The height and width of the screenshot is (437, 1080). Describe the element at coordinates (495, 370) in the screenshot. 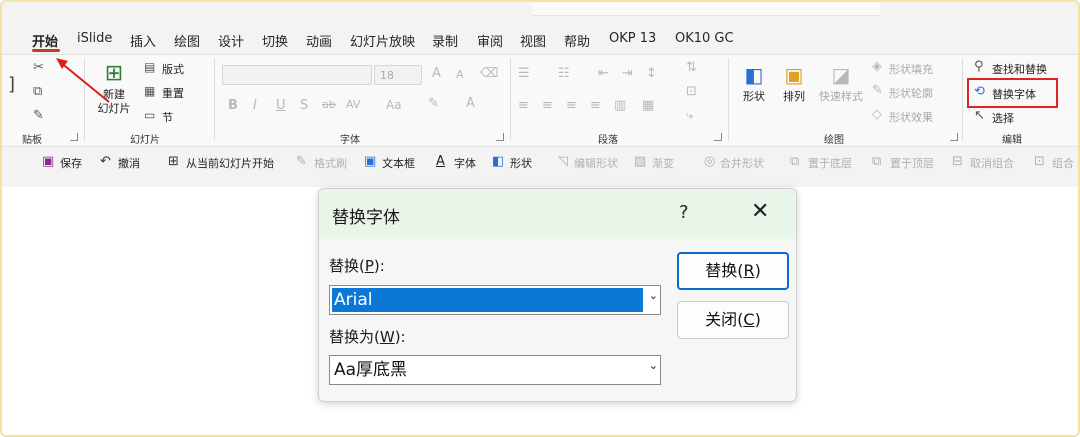

I see `replace-with-select: Aa厚底黑 ⌄` at that location.